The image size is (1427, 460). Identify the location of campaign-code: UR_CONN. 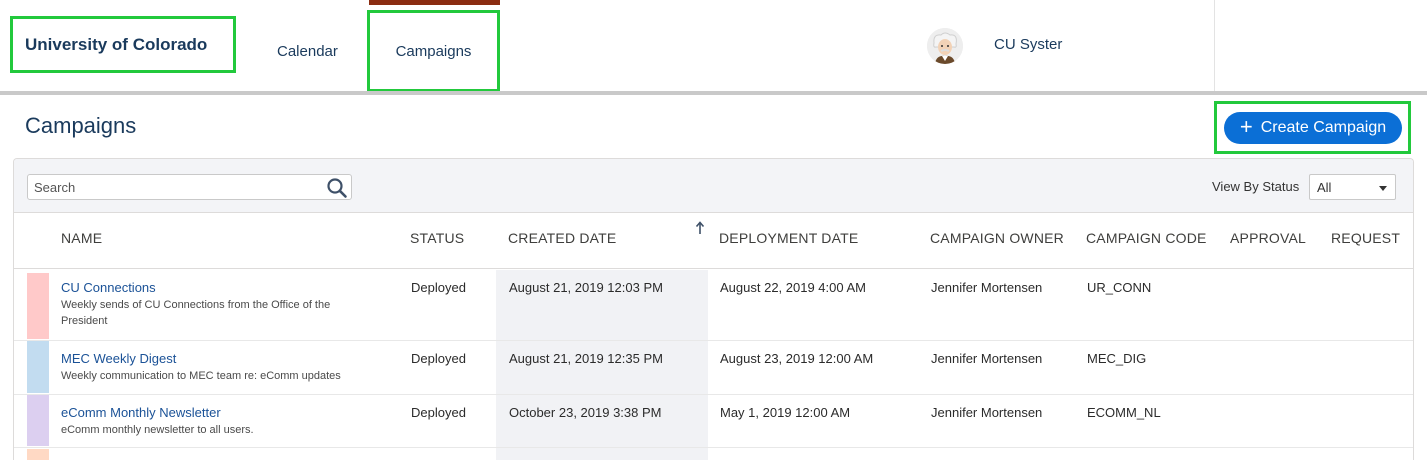
(1119, 287).